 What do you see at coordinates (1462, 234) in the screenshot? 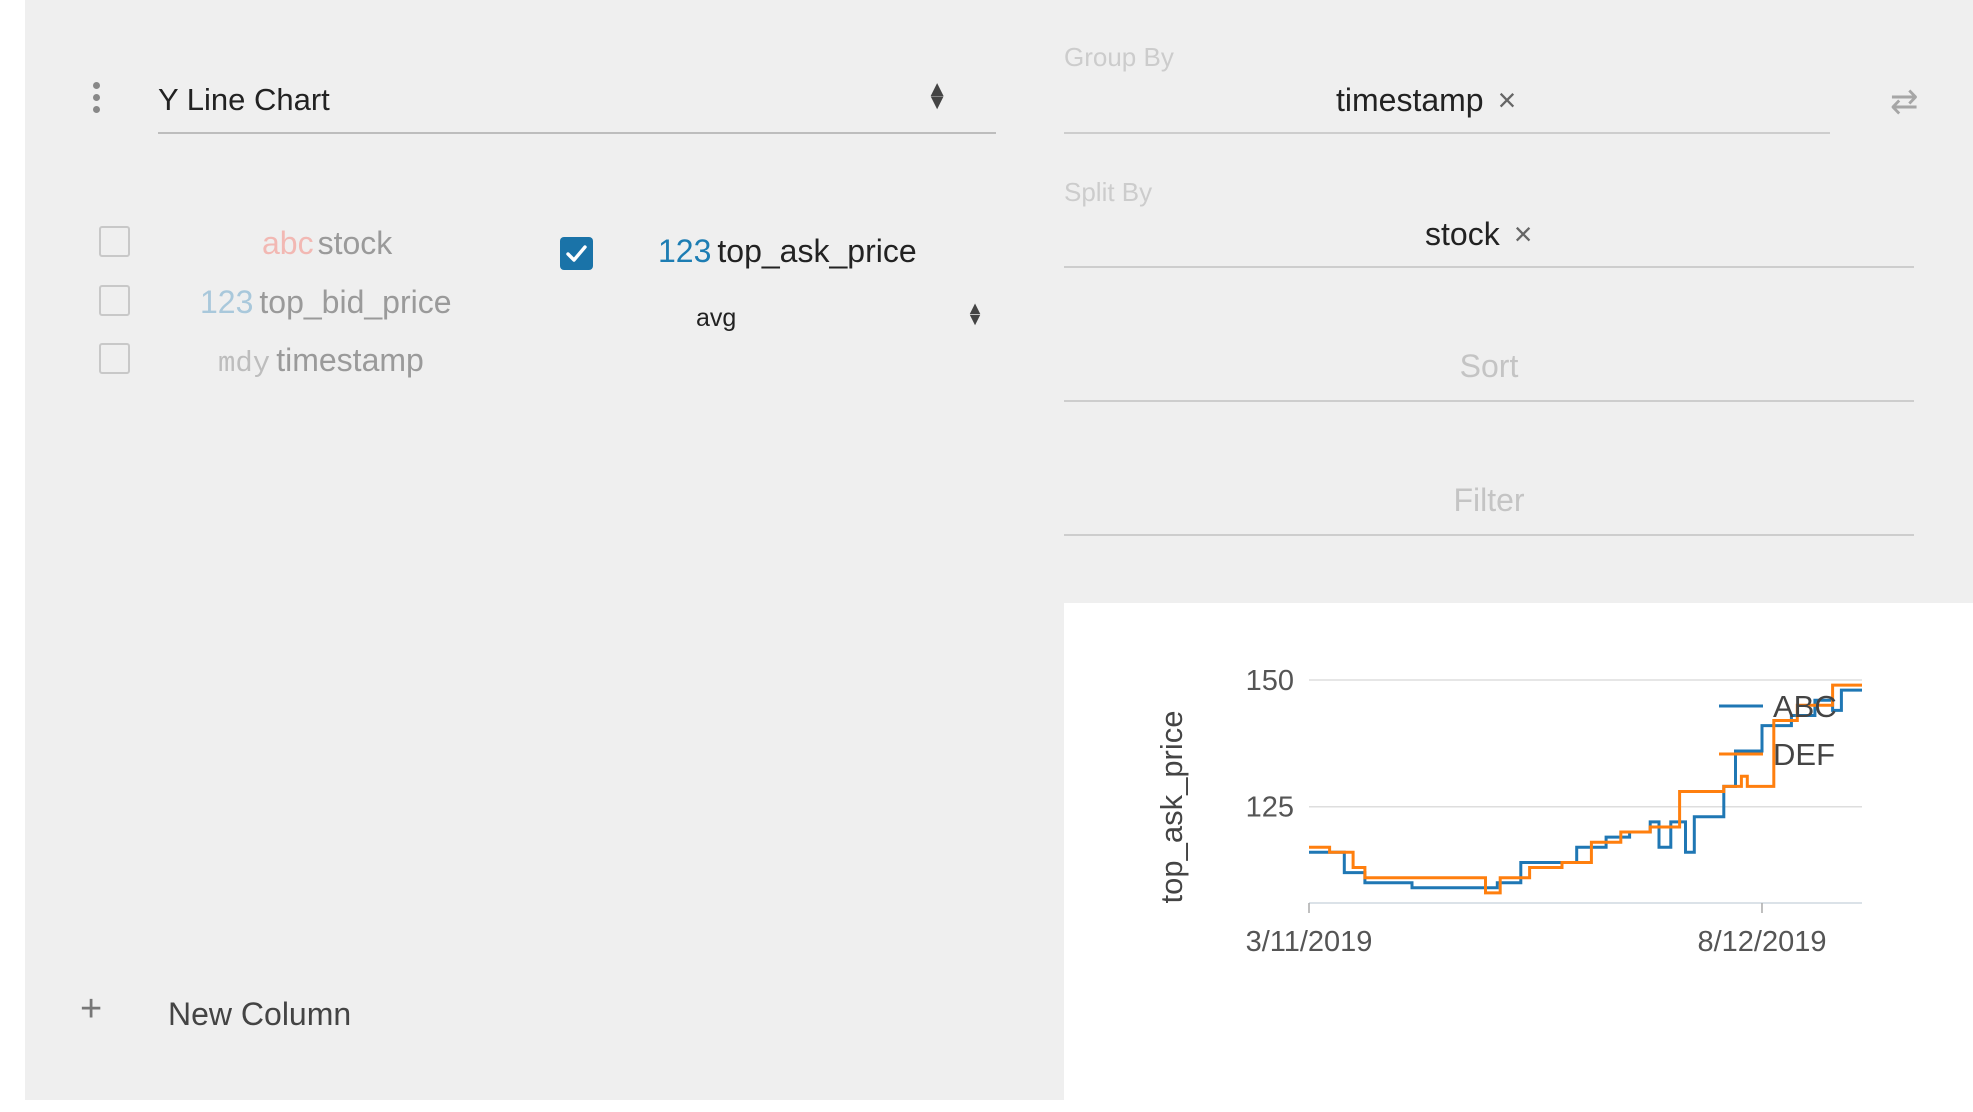
I see `split-by-value: stock` at bounding box center [1462, 234].